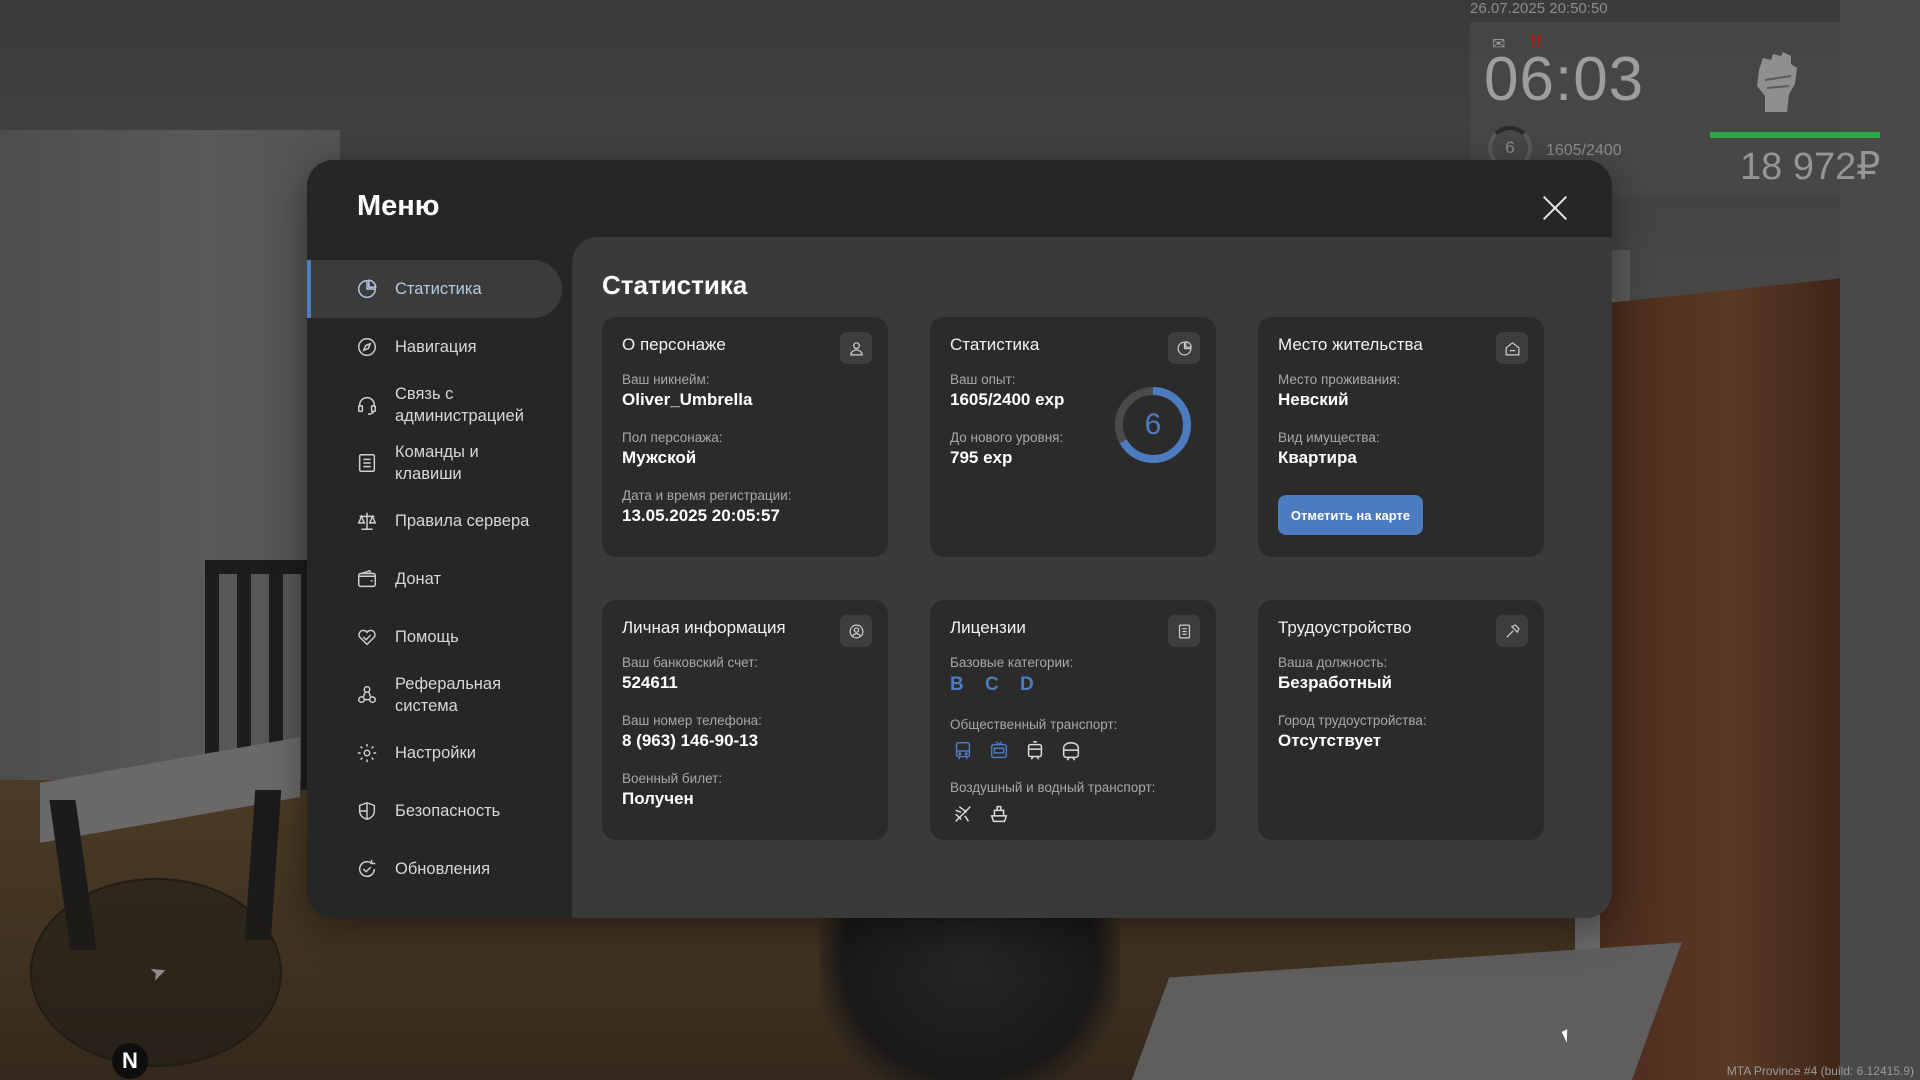 The width and height of the screenshot is (1920, 1080). Describe the element at coordinates (1512, 348) in the screenshot. I see `house-icon` at that location.